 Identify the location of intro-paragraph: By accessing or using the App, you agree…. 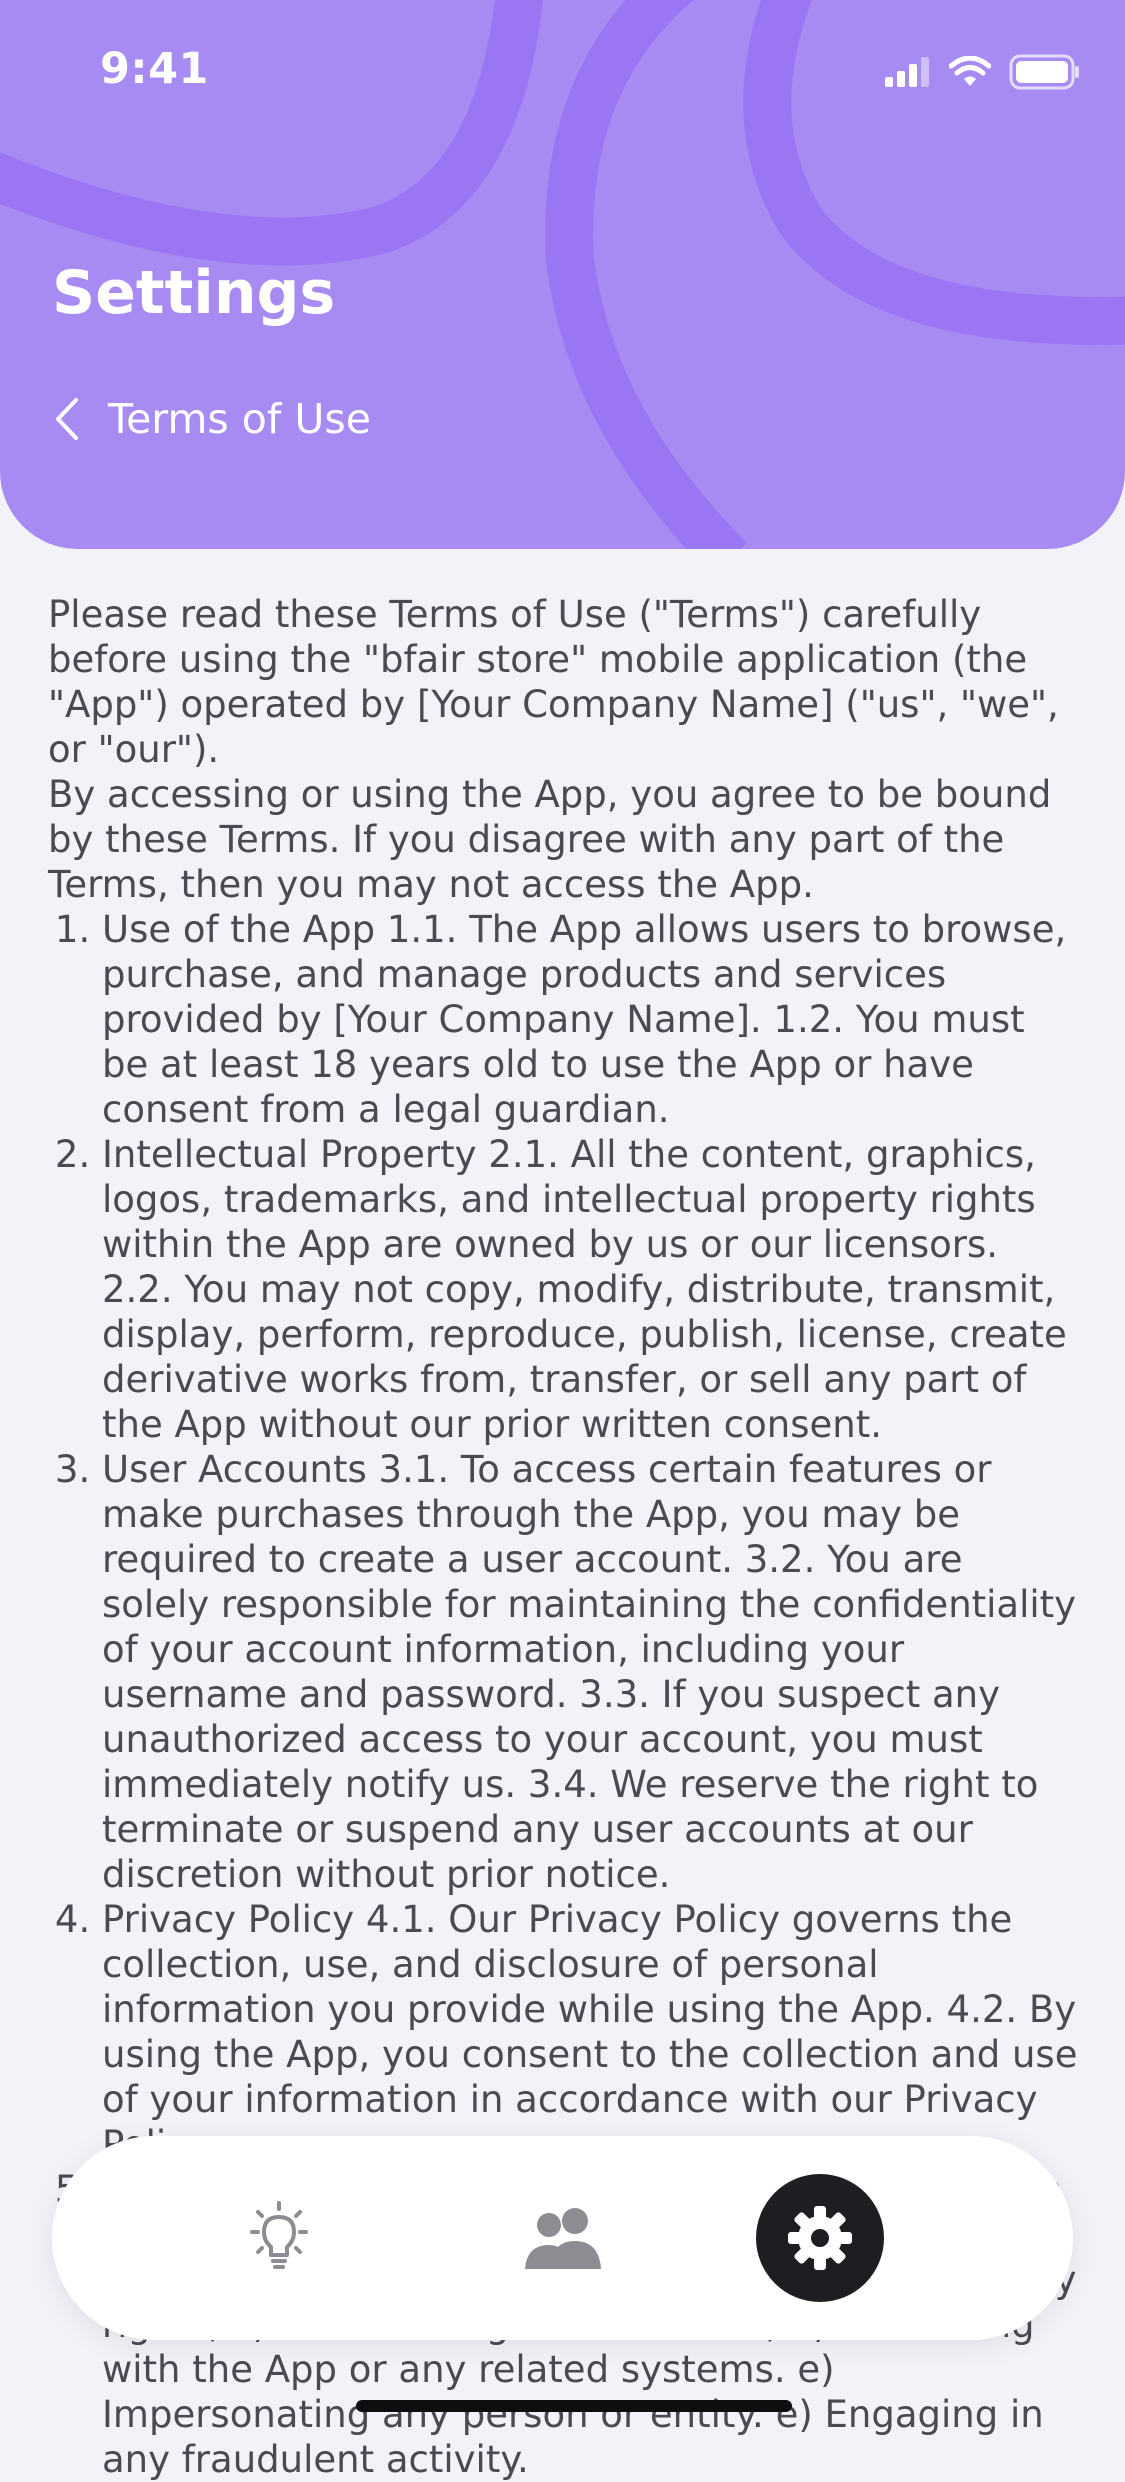
(550, 839).